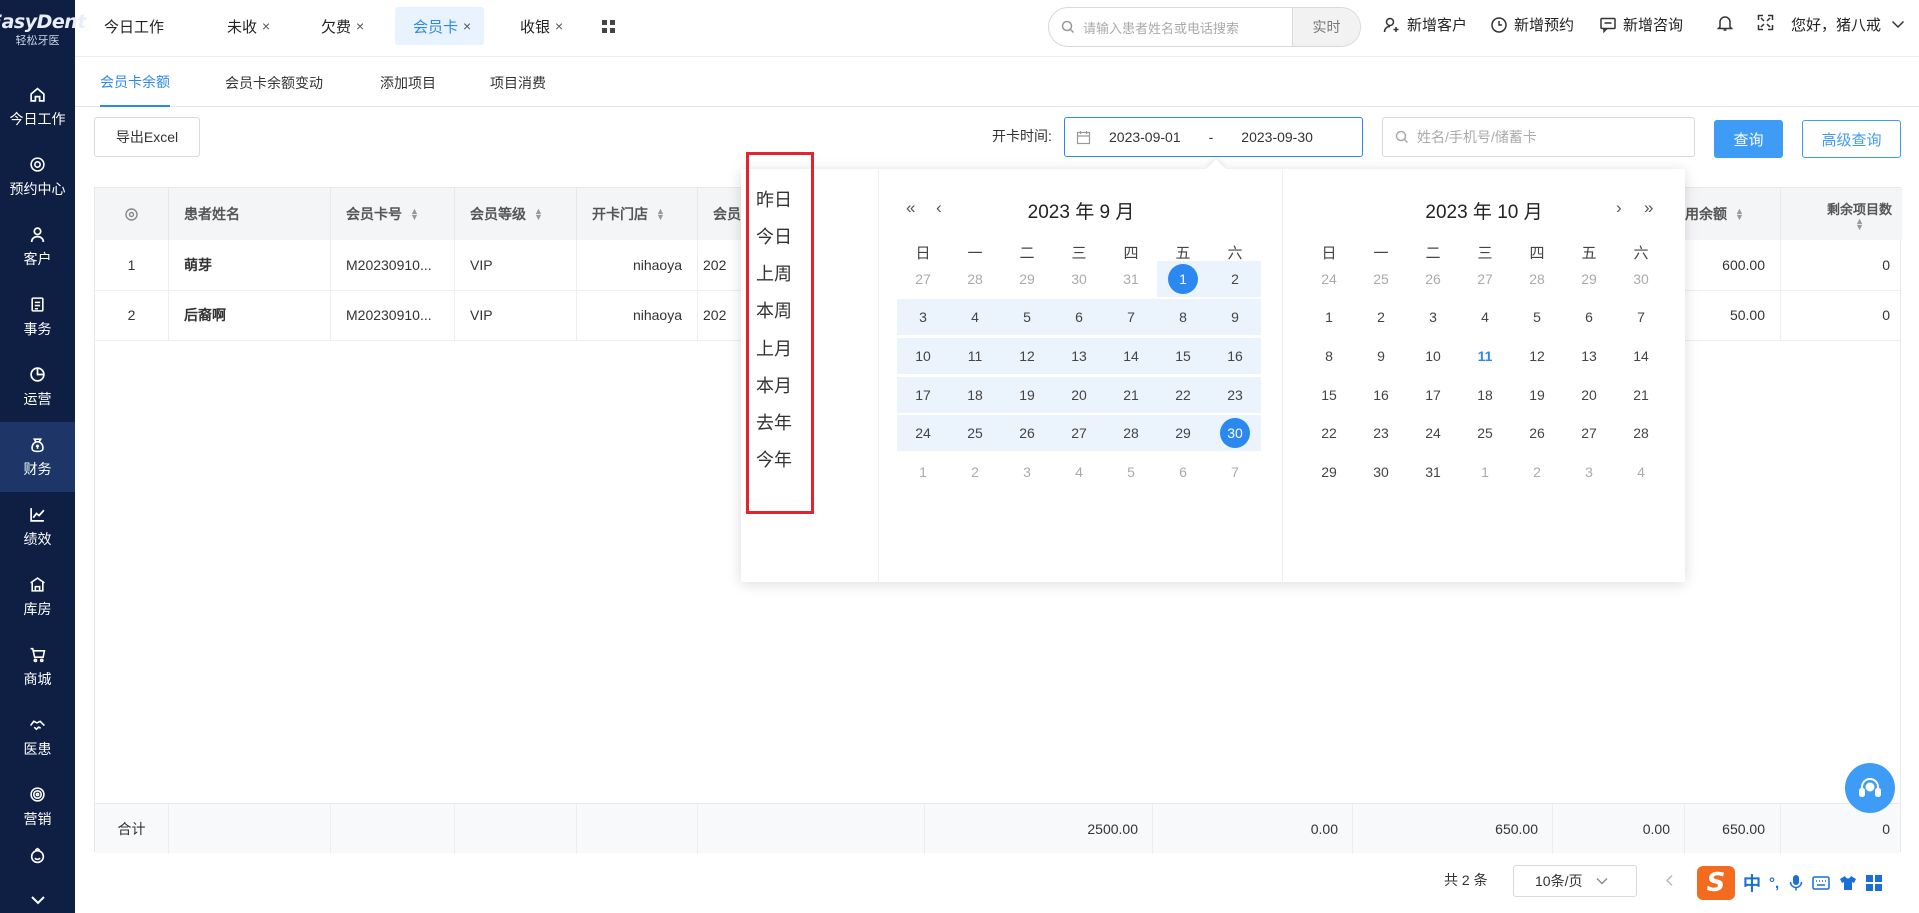  I want to click on sidebar-item-today: 今日工作, so click(37, 107).